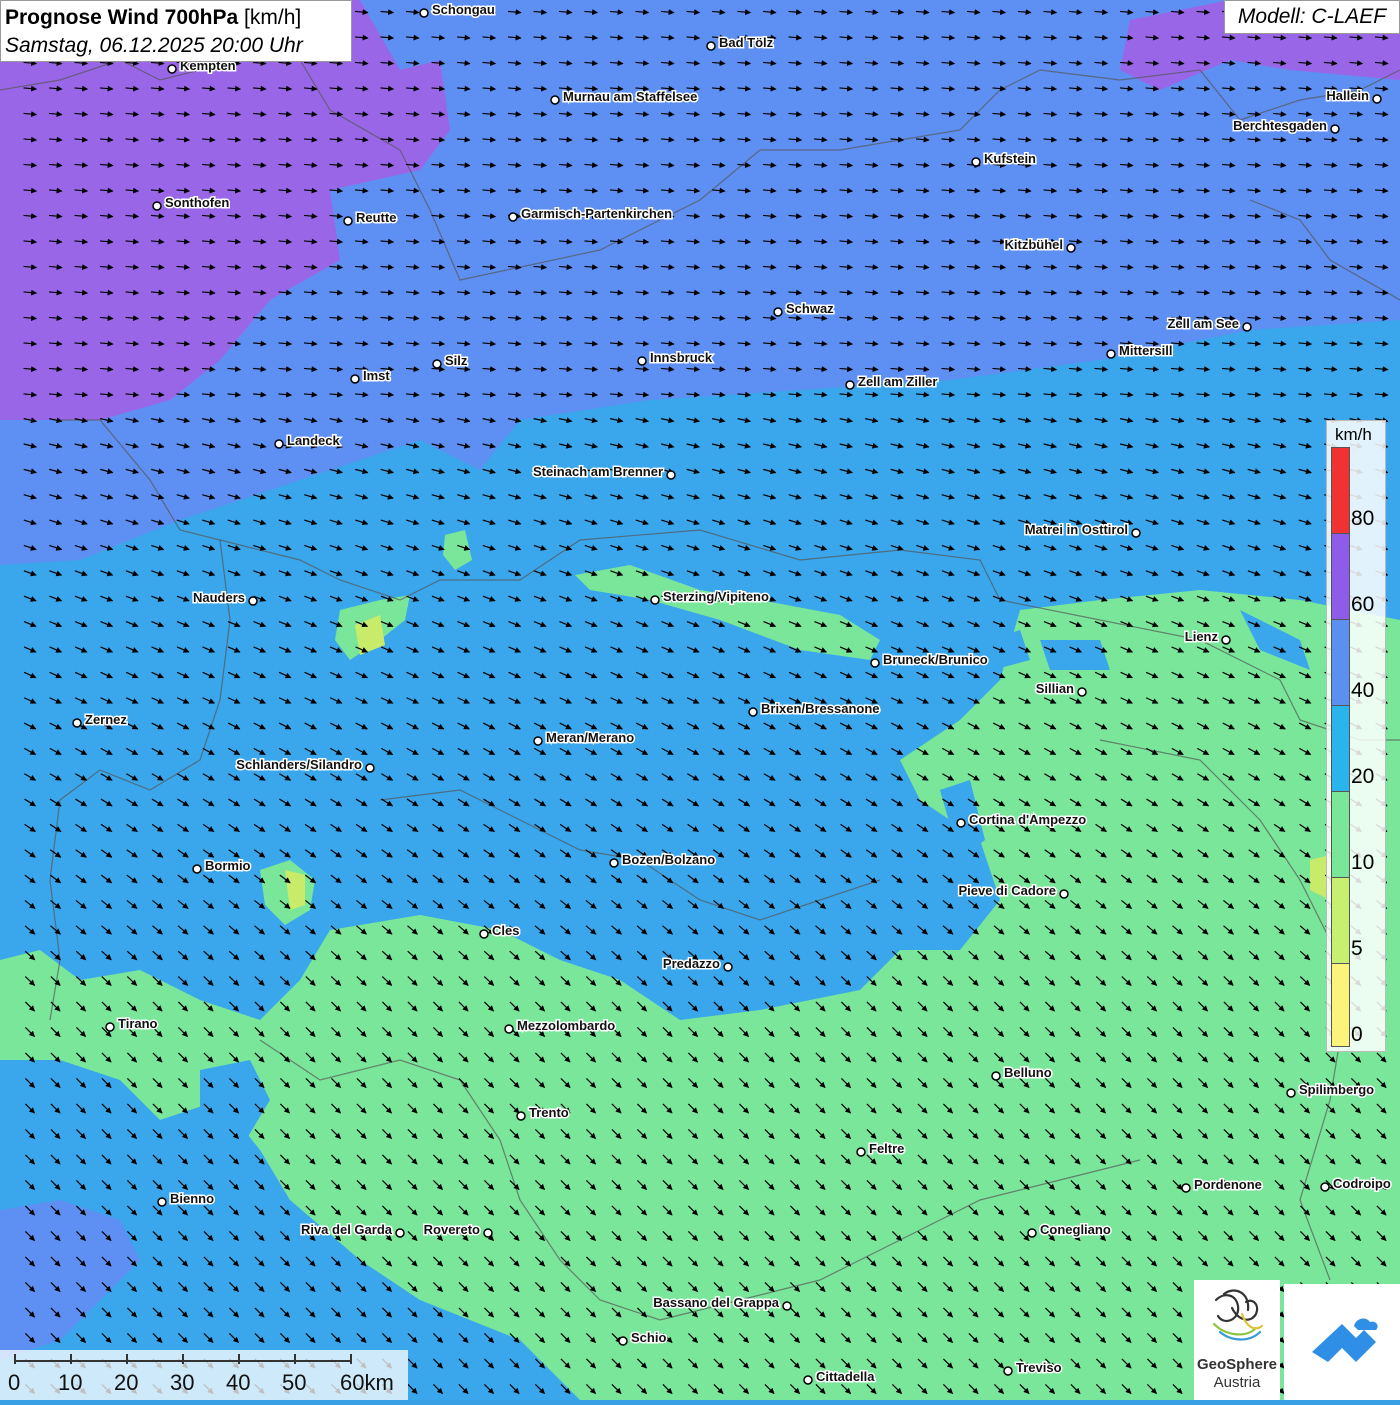 The width and height of the screenshot is (1400, 1405). I want to click on city-marker: Bassano del Grappa, so click(722, 1303).